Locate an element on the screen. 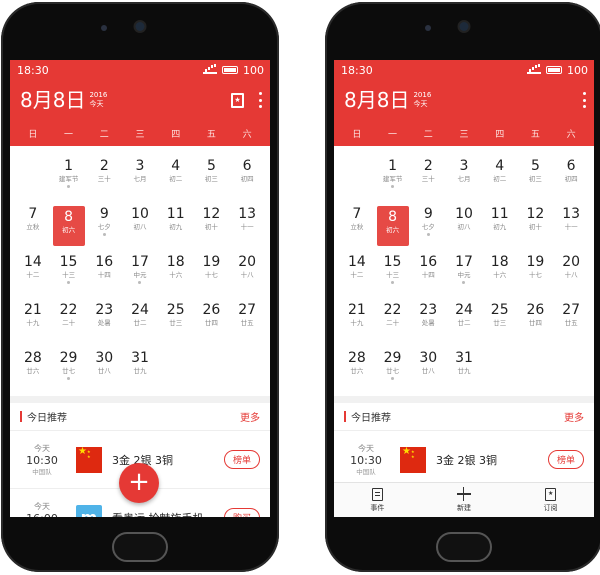  lunar-date: 三十 is located at coordinates (428, 179).